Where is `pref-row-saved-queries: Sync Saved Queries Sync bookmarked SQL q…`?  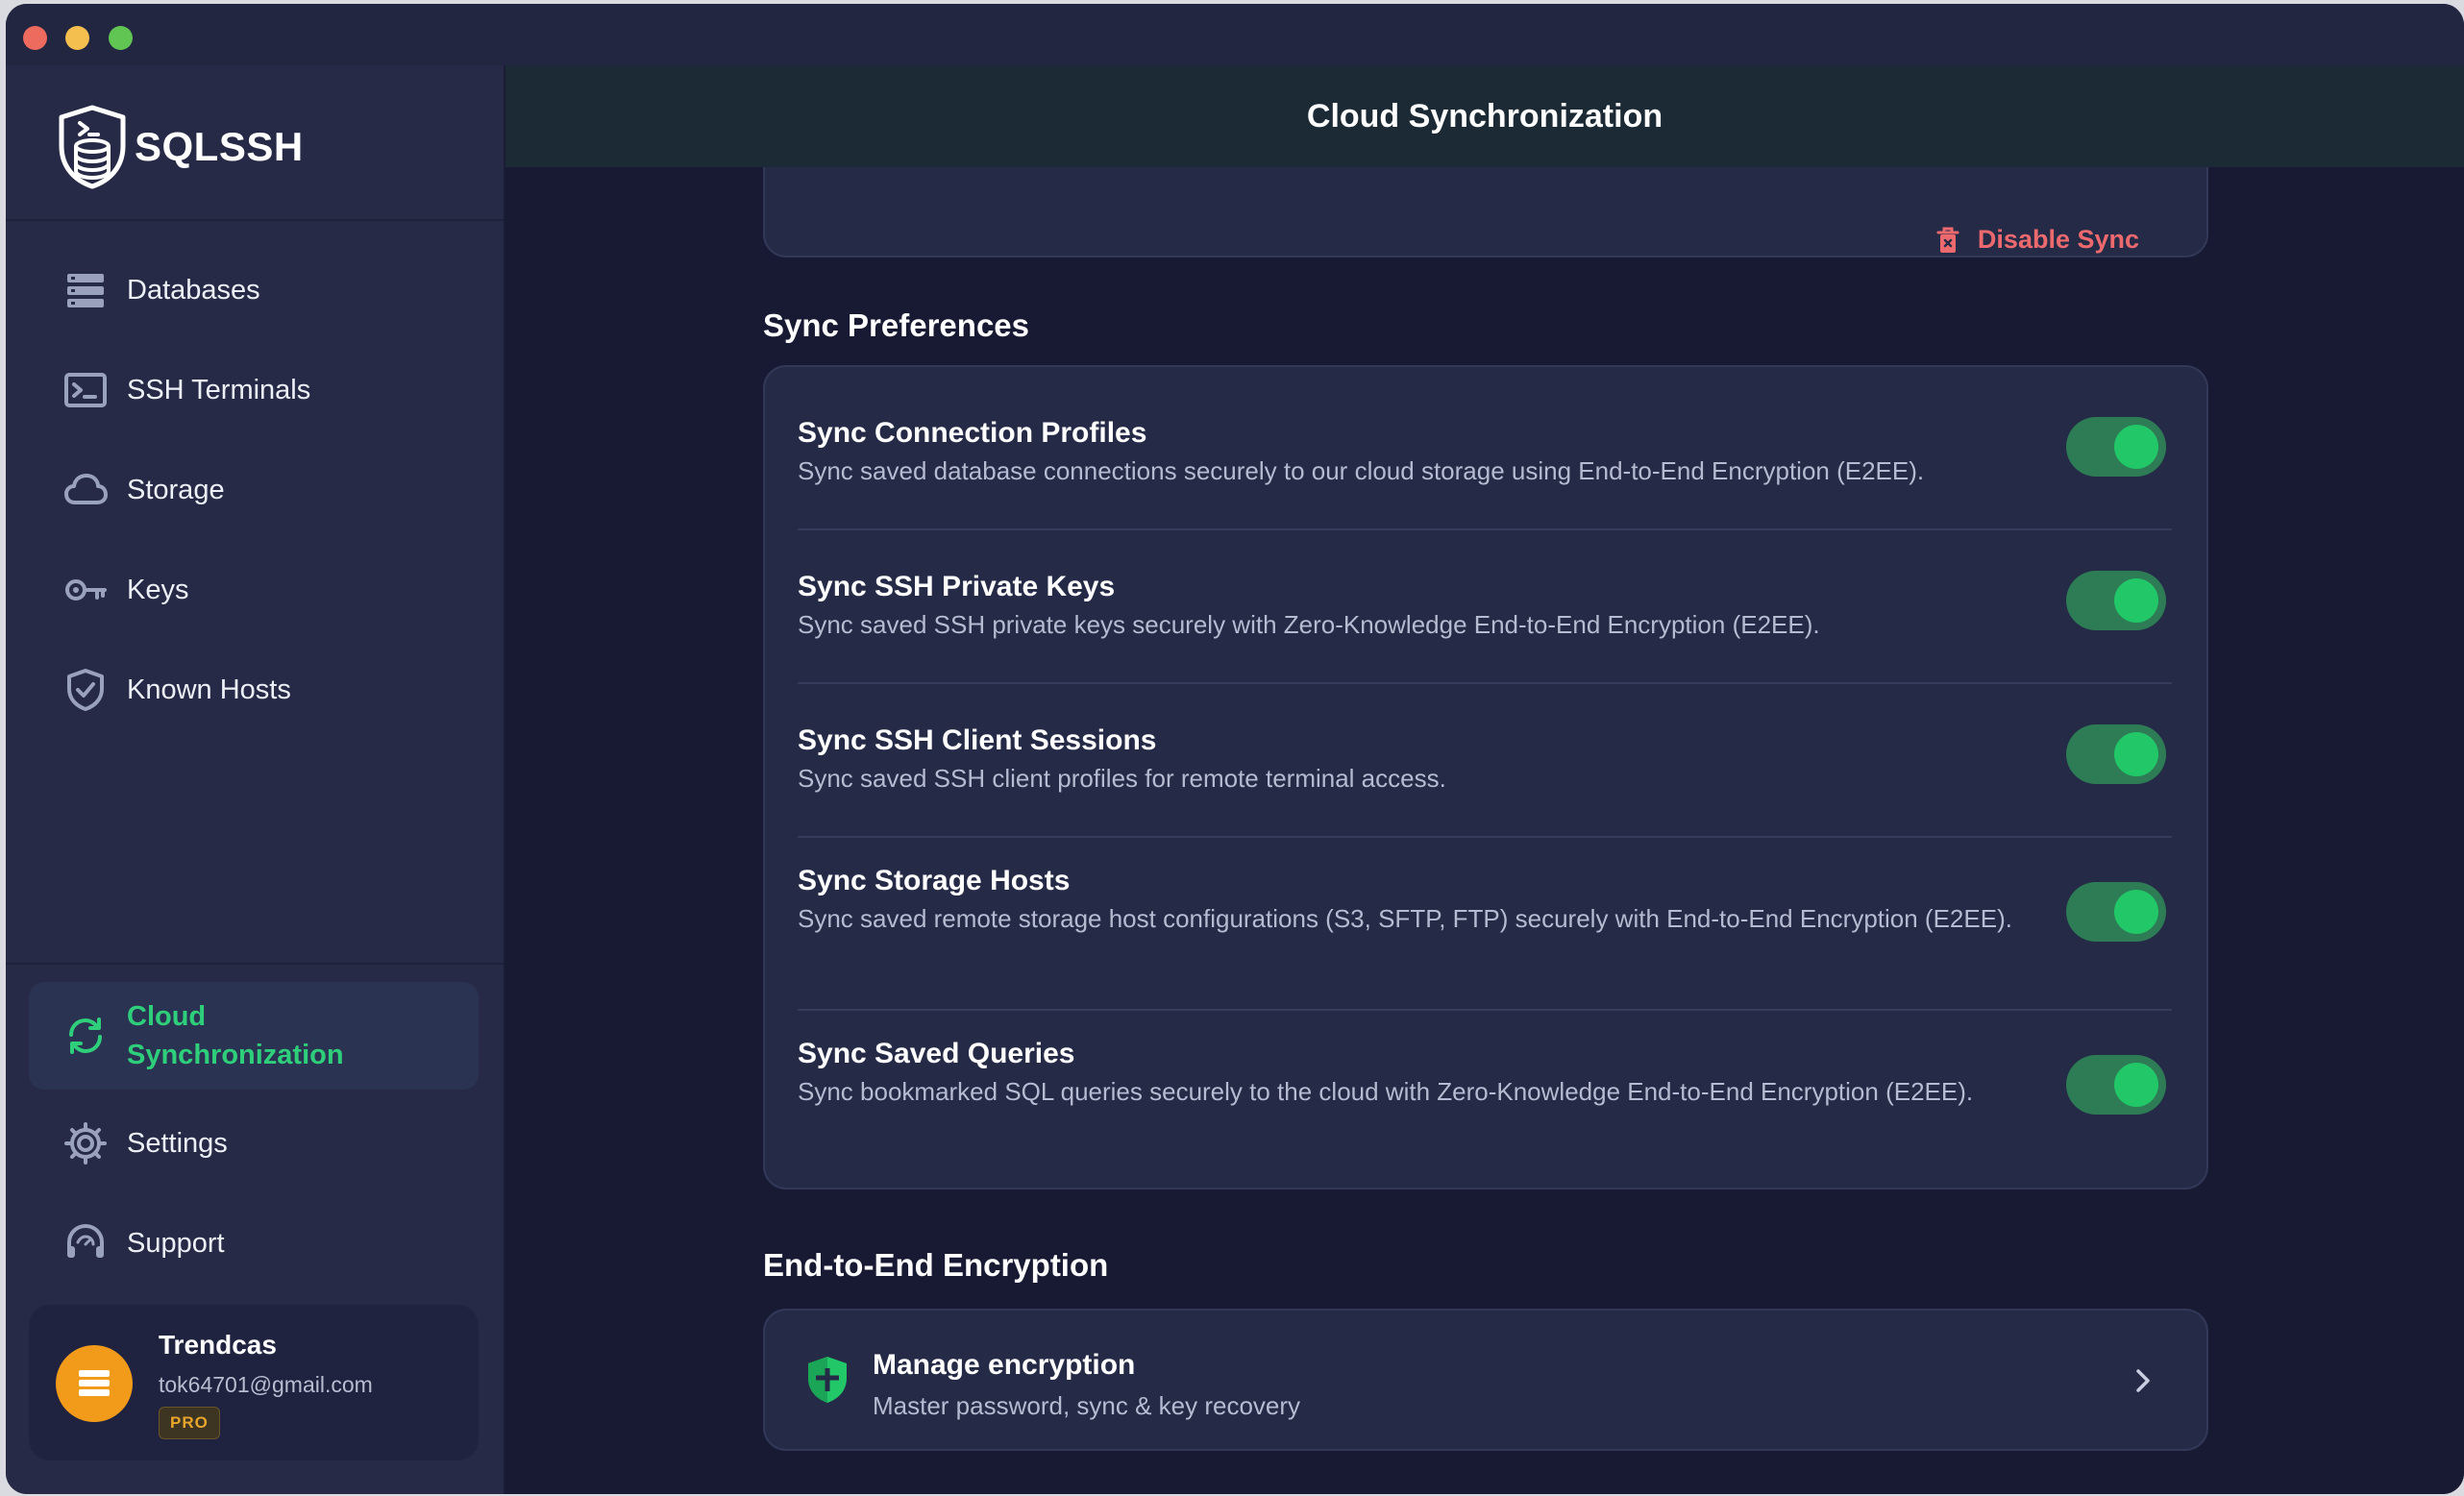 pref-row-saved-queries: Sync Saved Queries Sync bookmarked SQL q… is located at coordinates (1485, 1105).